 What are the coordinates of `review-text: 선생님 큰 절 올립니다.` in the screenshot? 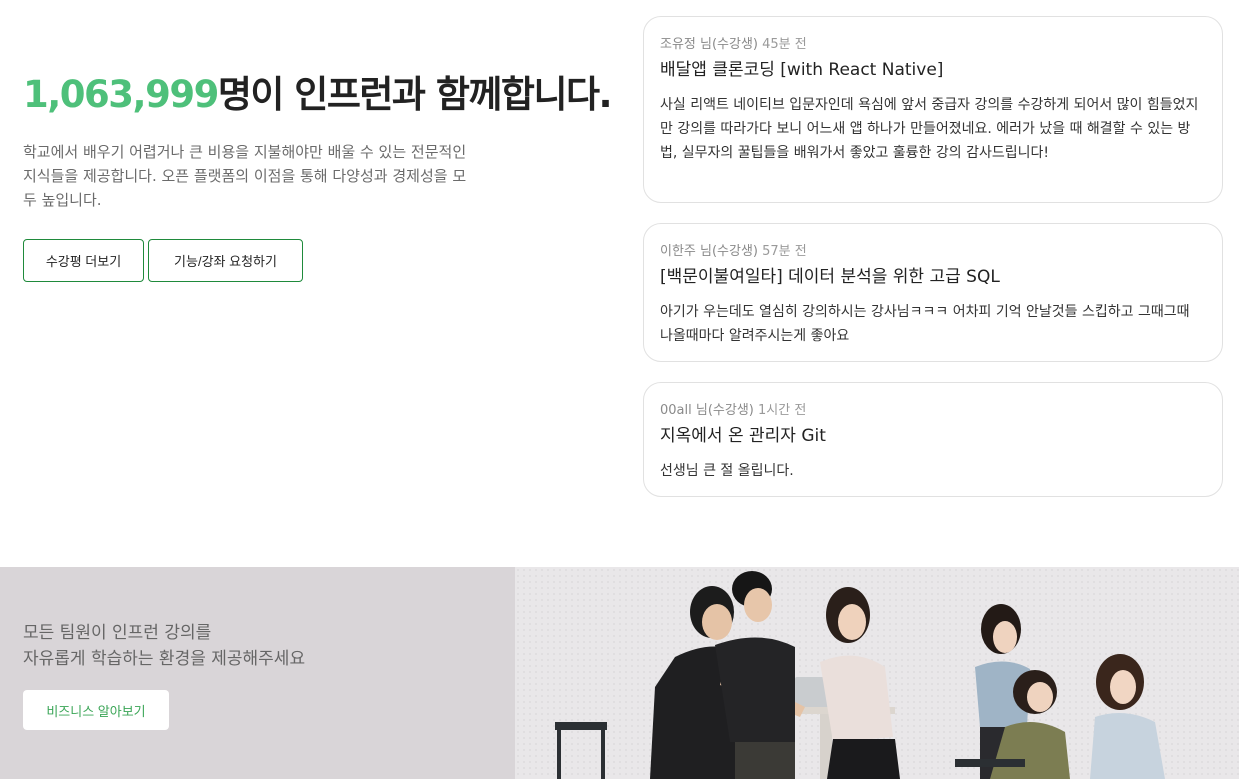 It's located at (727, 471).